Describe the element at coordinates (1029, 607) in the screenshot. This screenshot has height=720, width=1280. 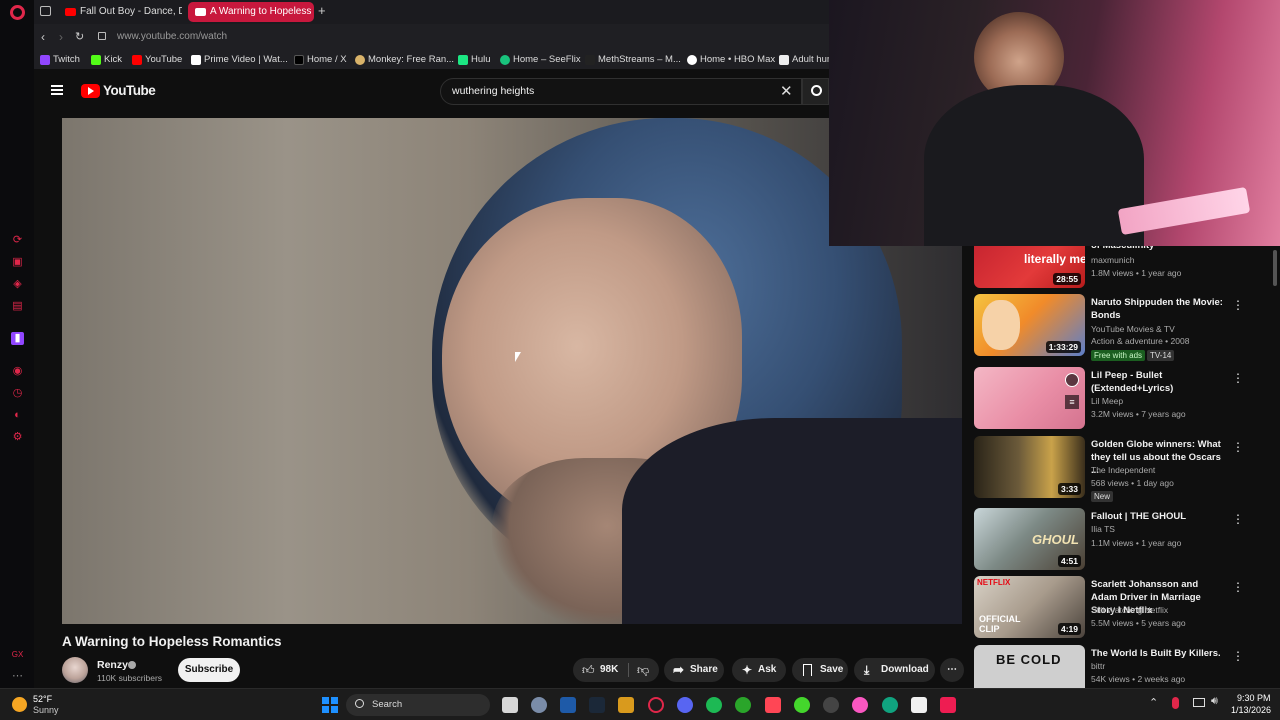
I see `video-thumbnail: NETFLIX OFFICIAL CLIP 4:19` at that location.